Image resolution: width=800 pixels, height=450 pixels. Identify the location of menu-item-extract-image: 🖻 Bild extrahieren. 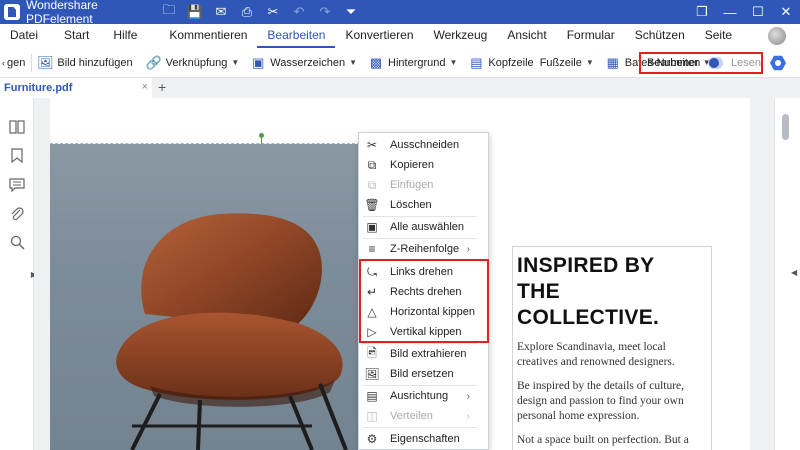
(424, 354).